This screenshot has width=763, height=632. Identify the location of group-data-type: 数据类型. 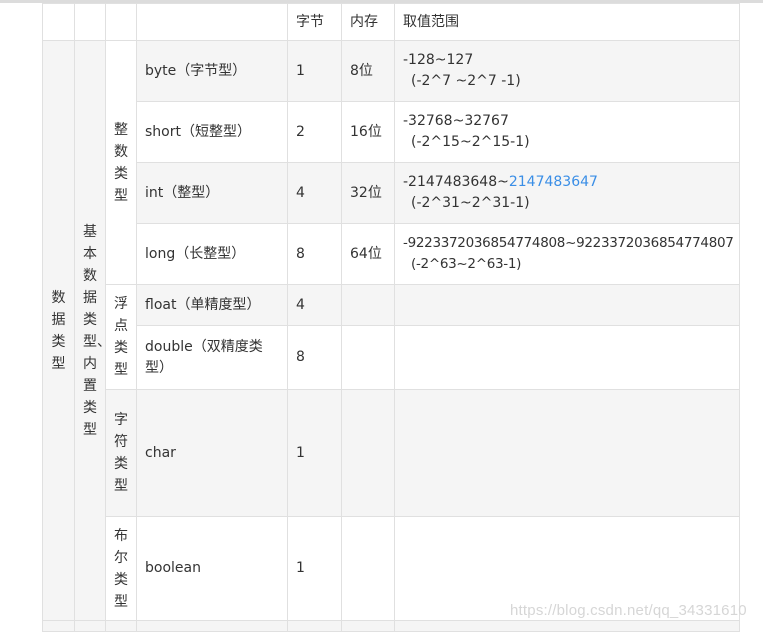
(58, 330).